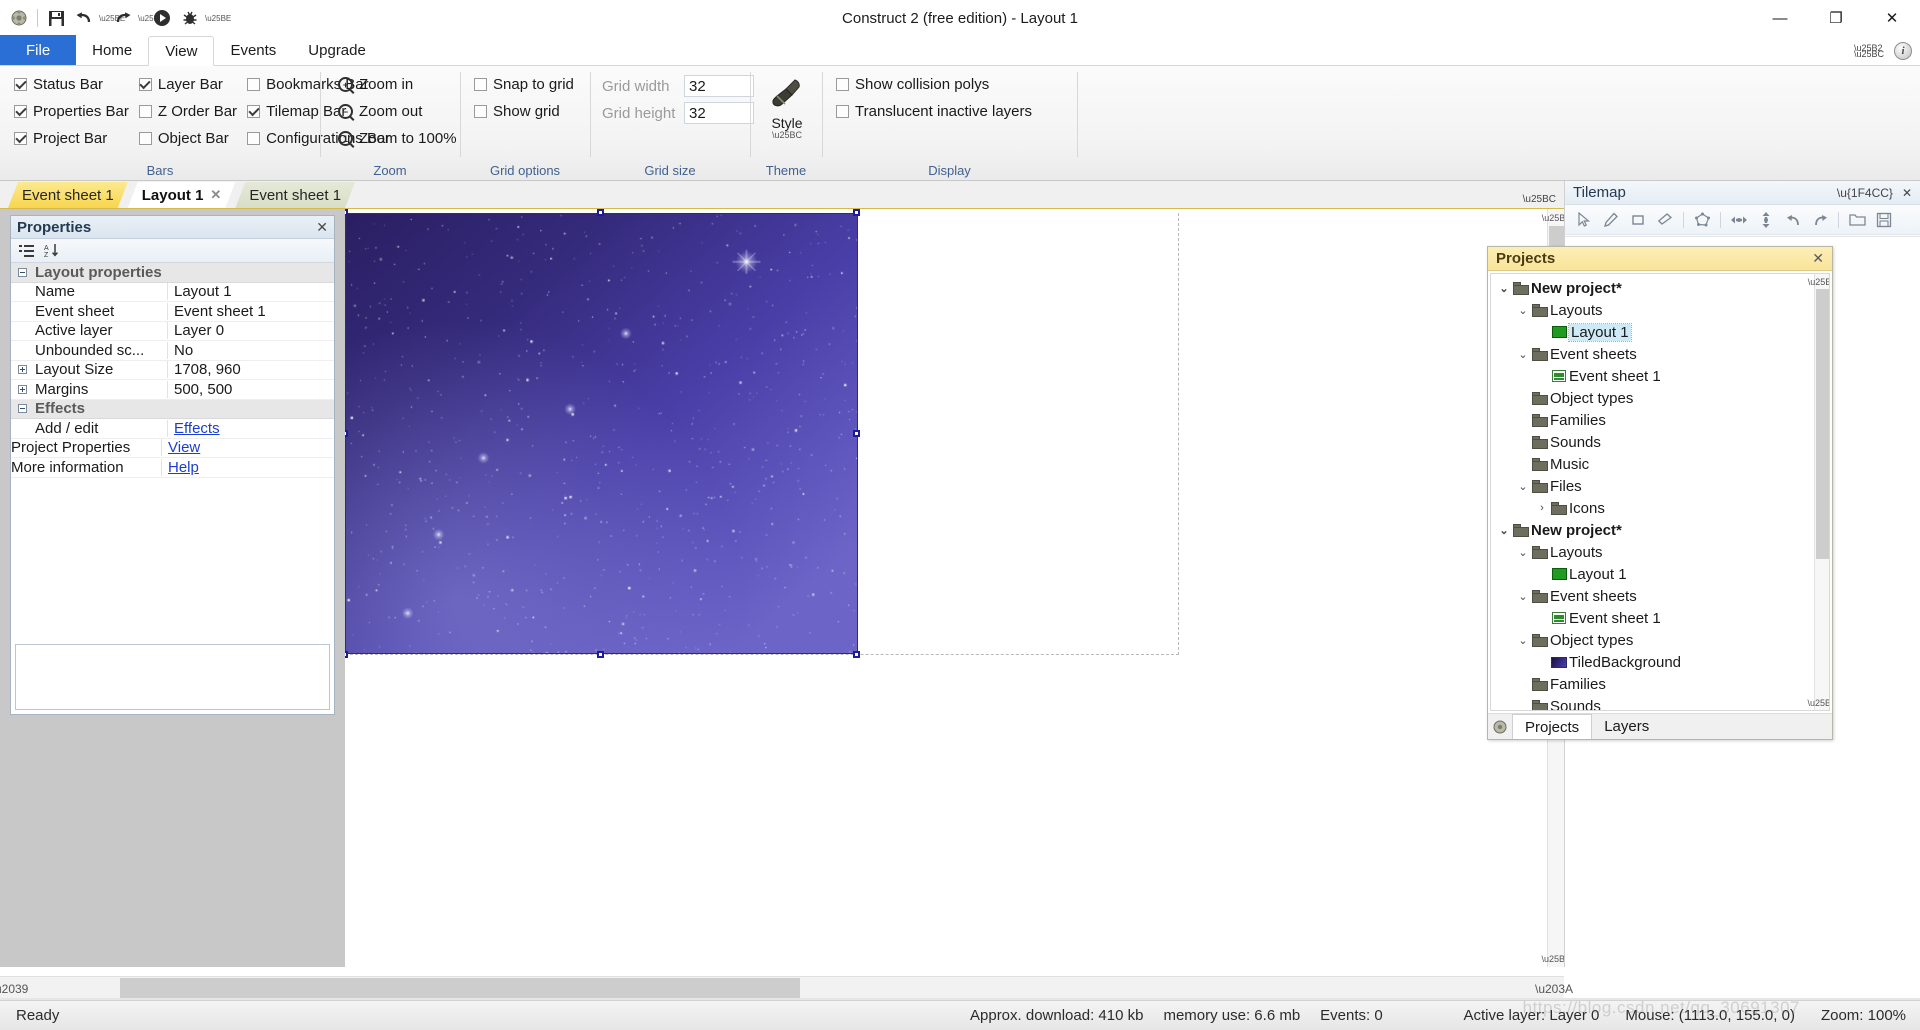 The image size is (1920, 1030). Describe the element at coordinates (1869, 51) in the screenshot. I see `ribbon-collapse-icon: \u25B2 \u25BC` at that location.